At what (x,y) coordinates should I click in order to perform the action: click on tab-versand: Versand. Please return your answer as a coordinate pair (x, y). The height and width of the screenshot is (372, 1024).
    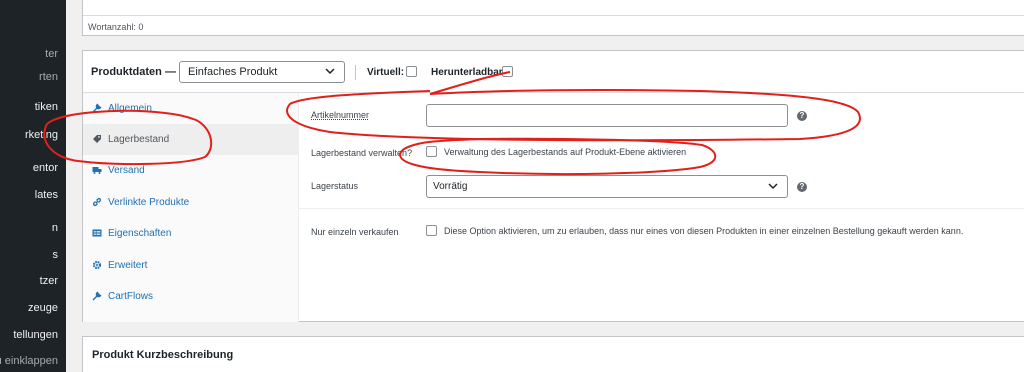
    Looking at the image, I should click on (191, 170).